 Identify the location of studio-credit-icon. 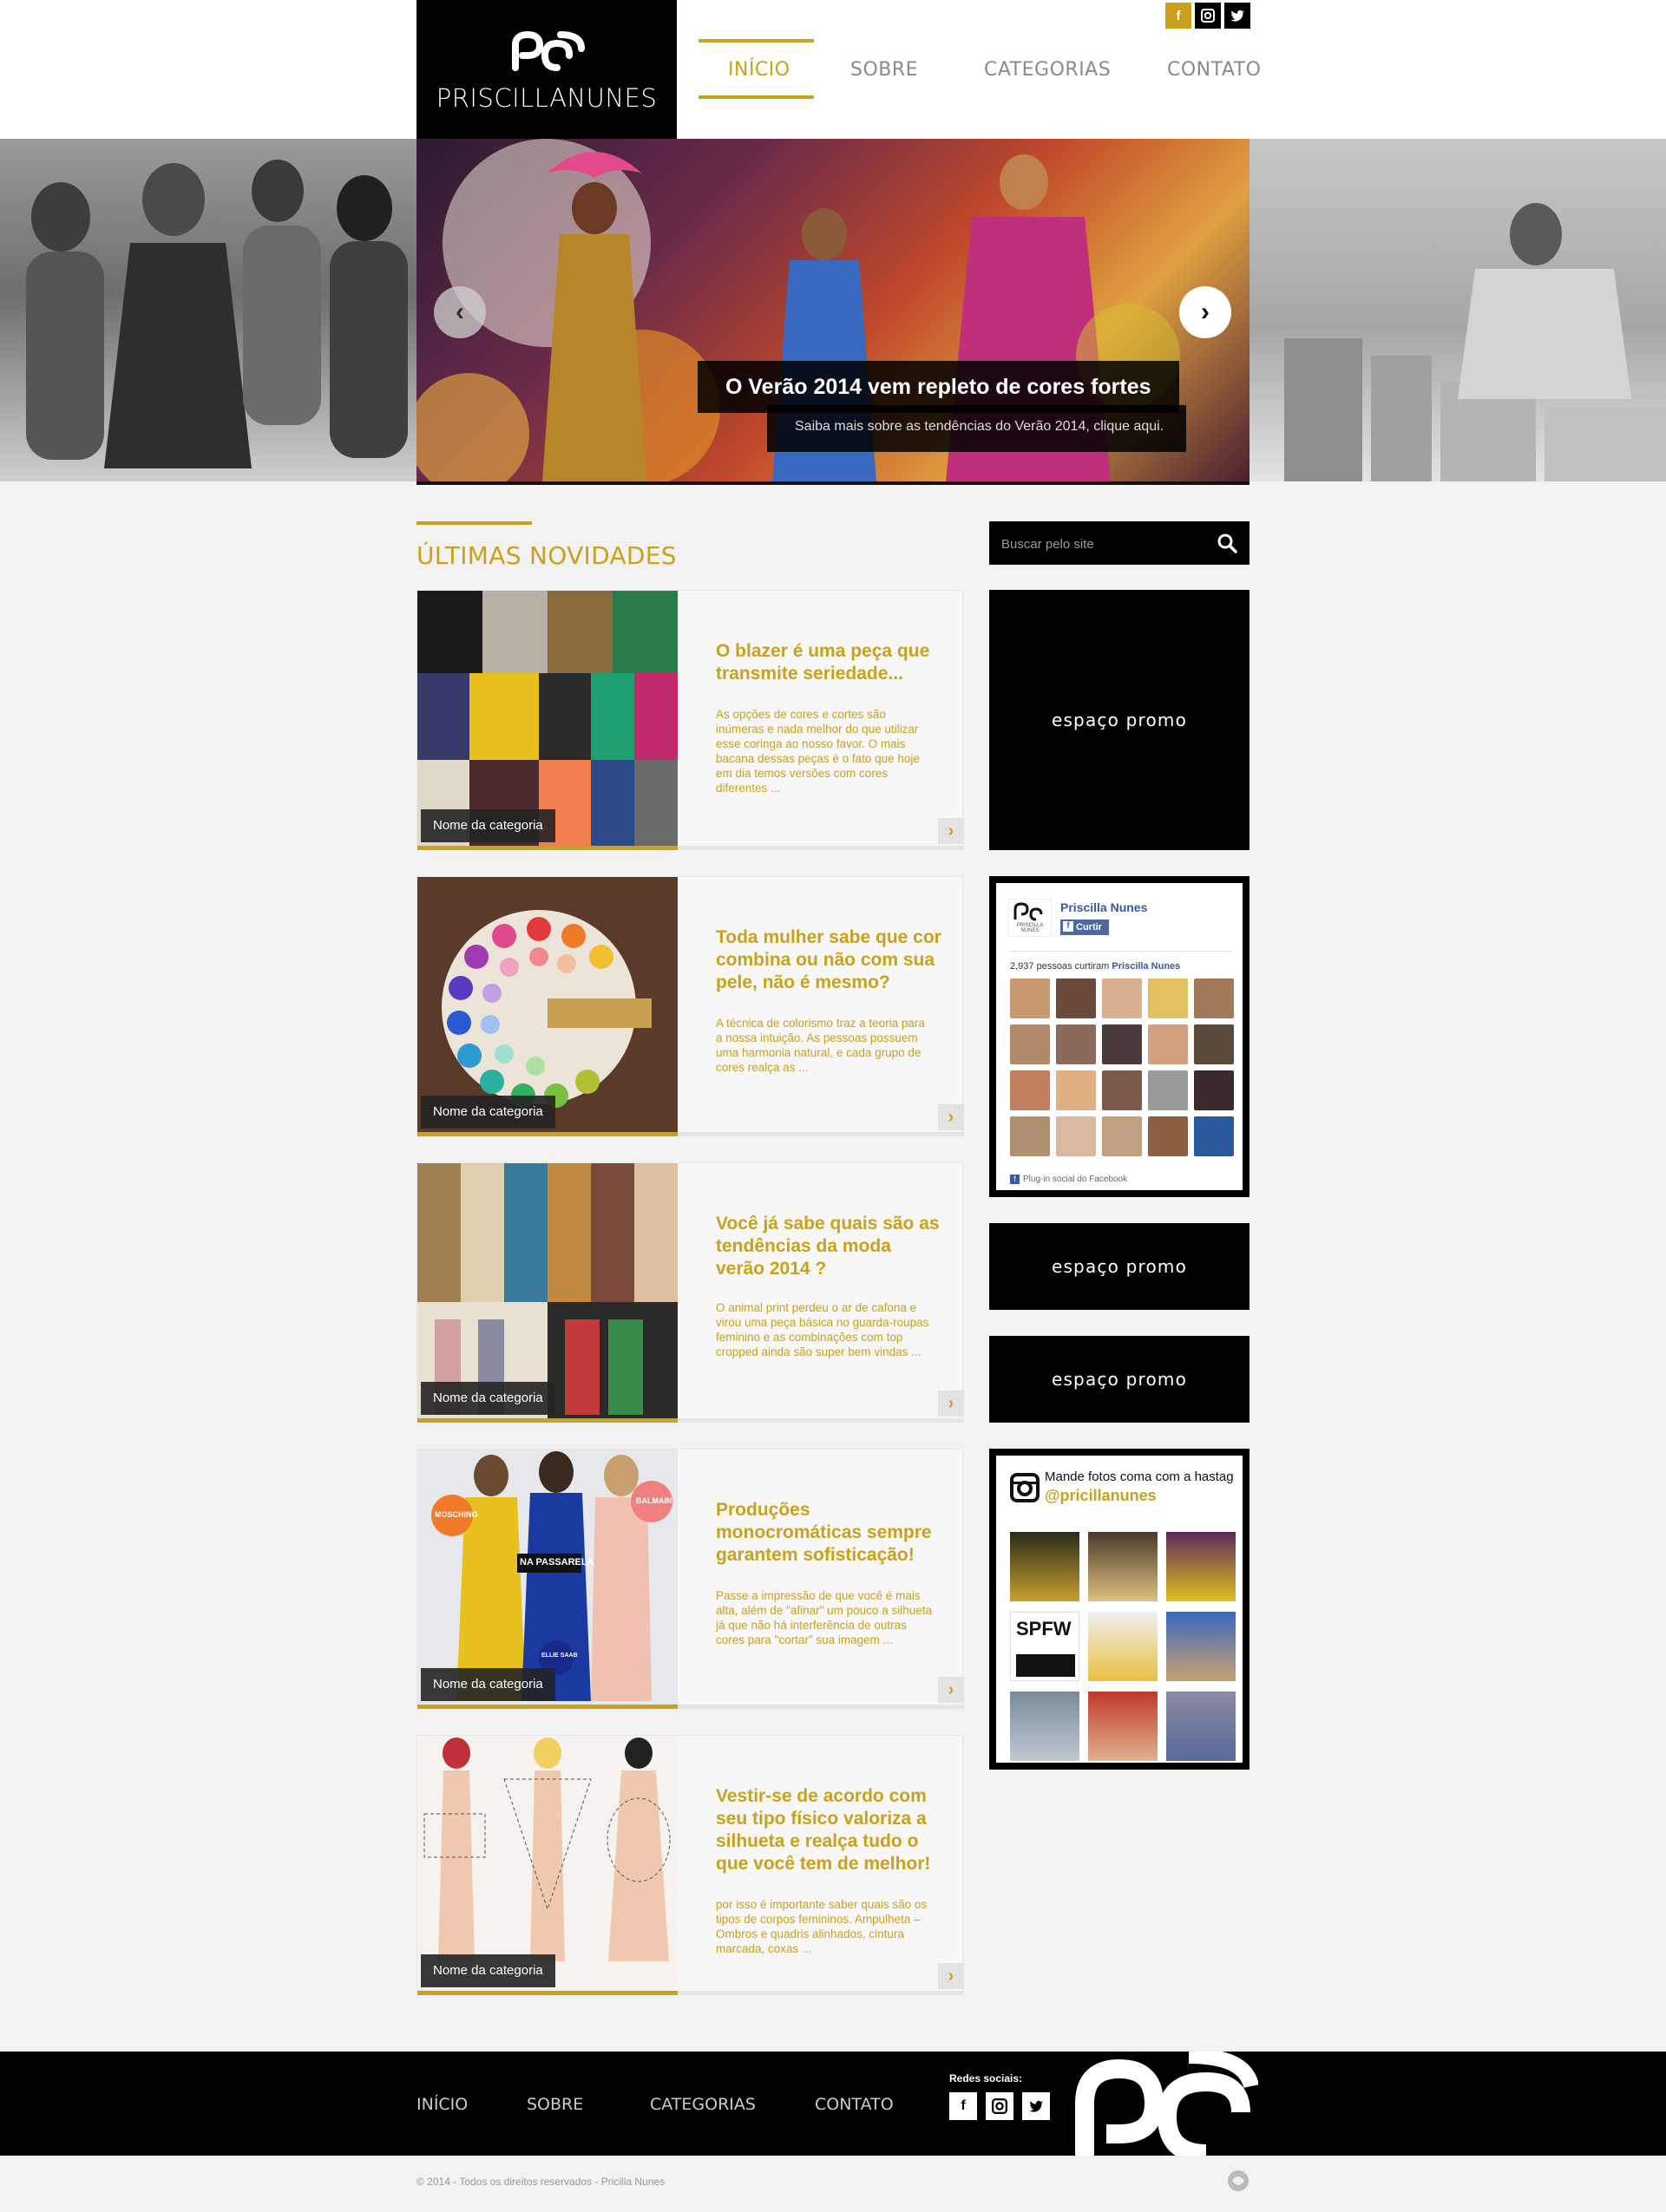
(1238, 2181).